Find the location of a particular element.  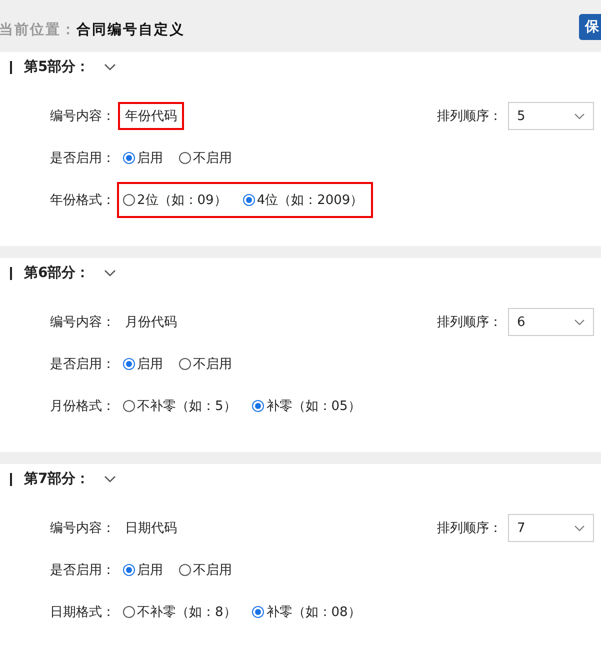

field-label: 日期格式： is located at coordinates (82, 612).